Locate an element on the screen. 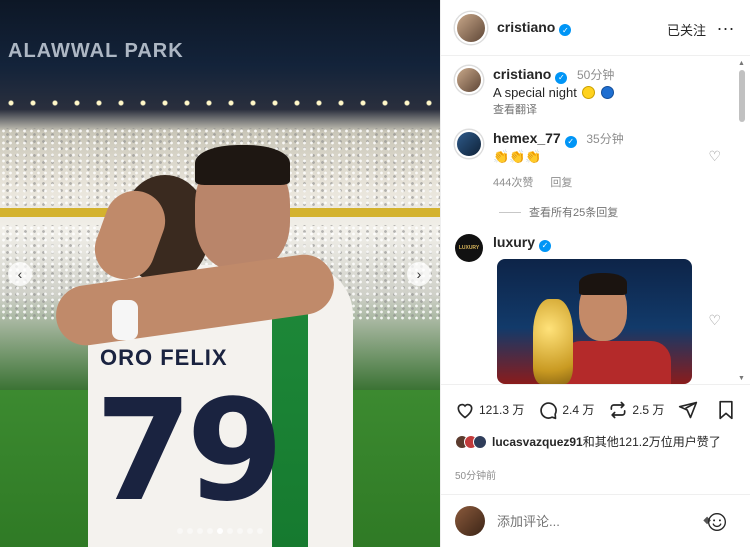 This screenshot has height=547, width=750. jersey-number: 79 is located at coordinates (189, 451).